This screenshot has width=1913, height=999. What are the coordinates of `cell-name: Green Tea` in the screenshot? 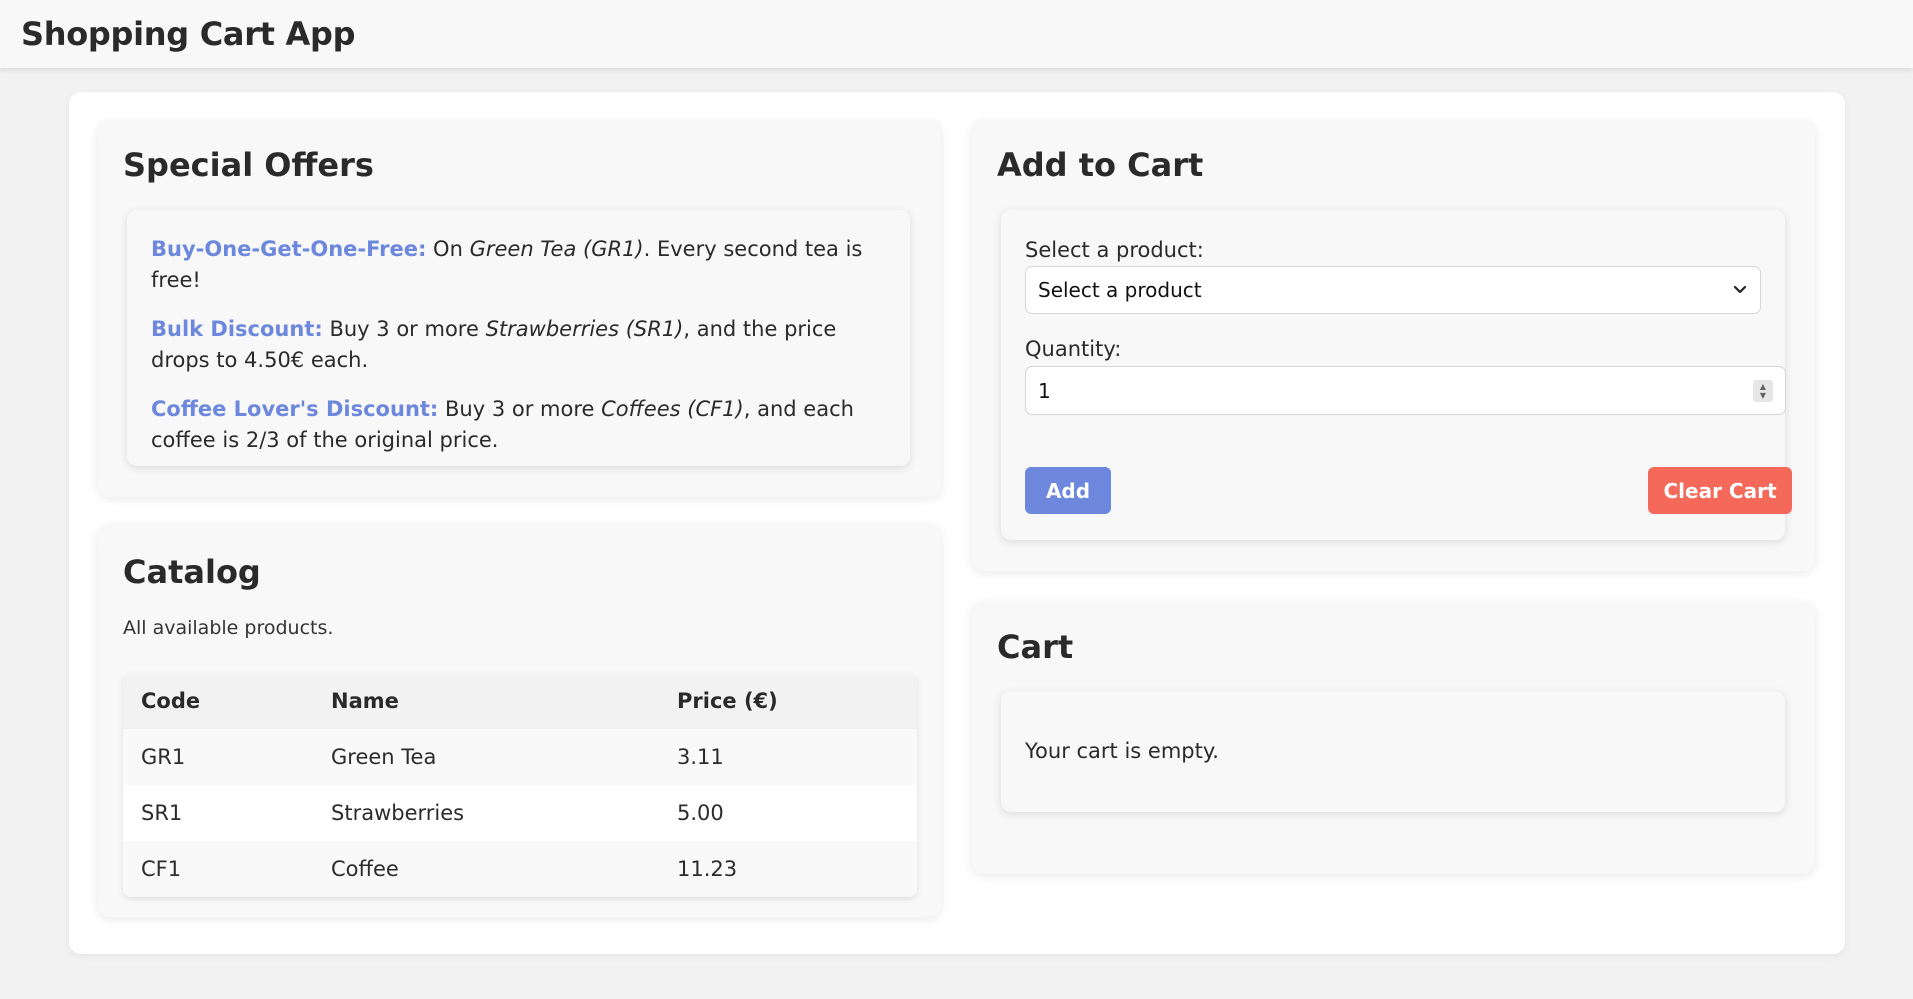 It's located at (486, 757).